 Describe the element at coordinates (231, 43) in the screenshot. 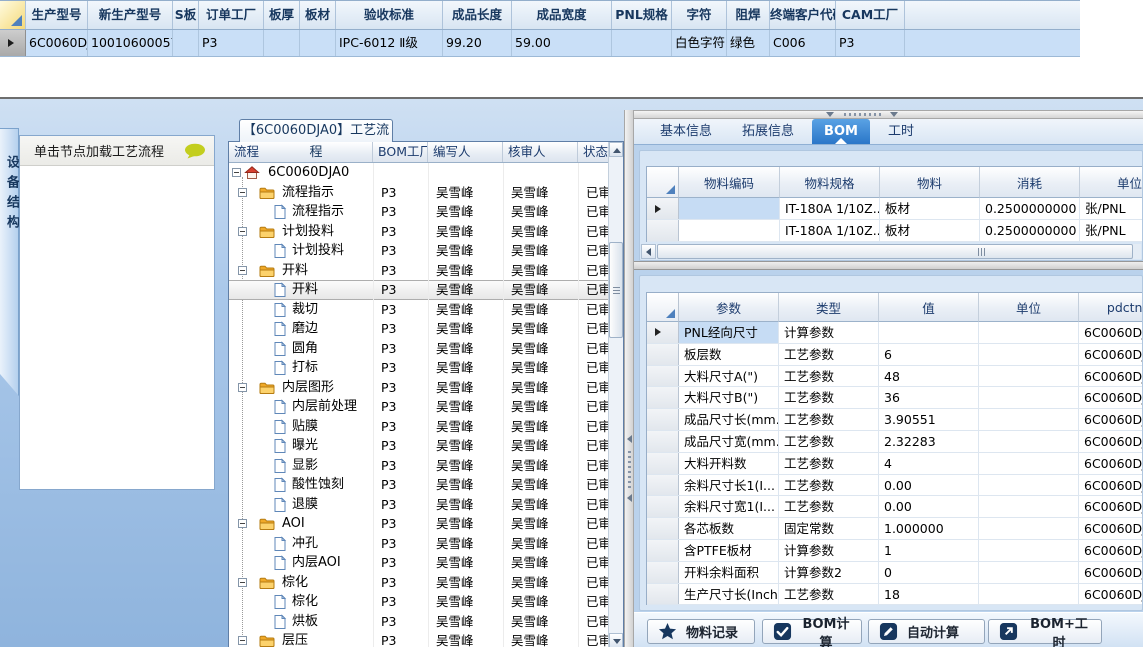

I see `order-grid-cell: P3` at that location.